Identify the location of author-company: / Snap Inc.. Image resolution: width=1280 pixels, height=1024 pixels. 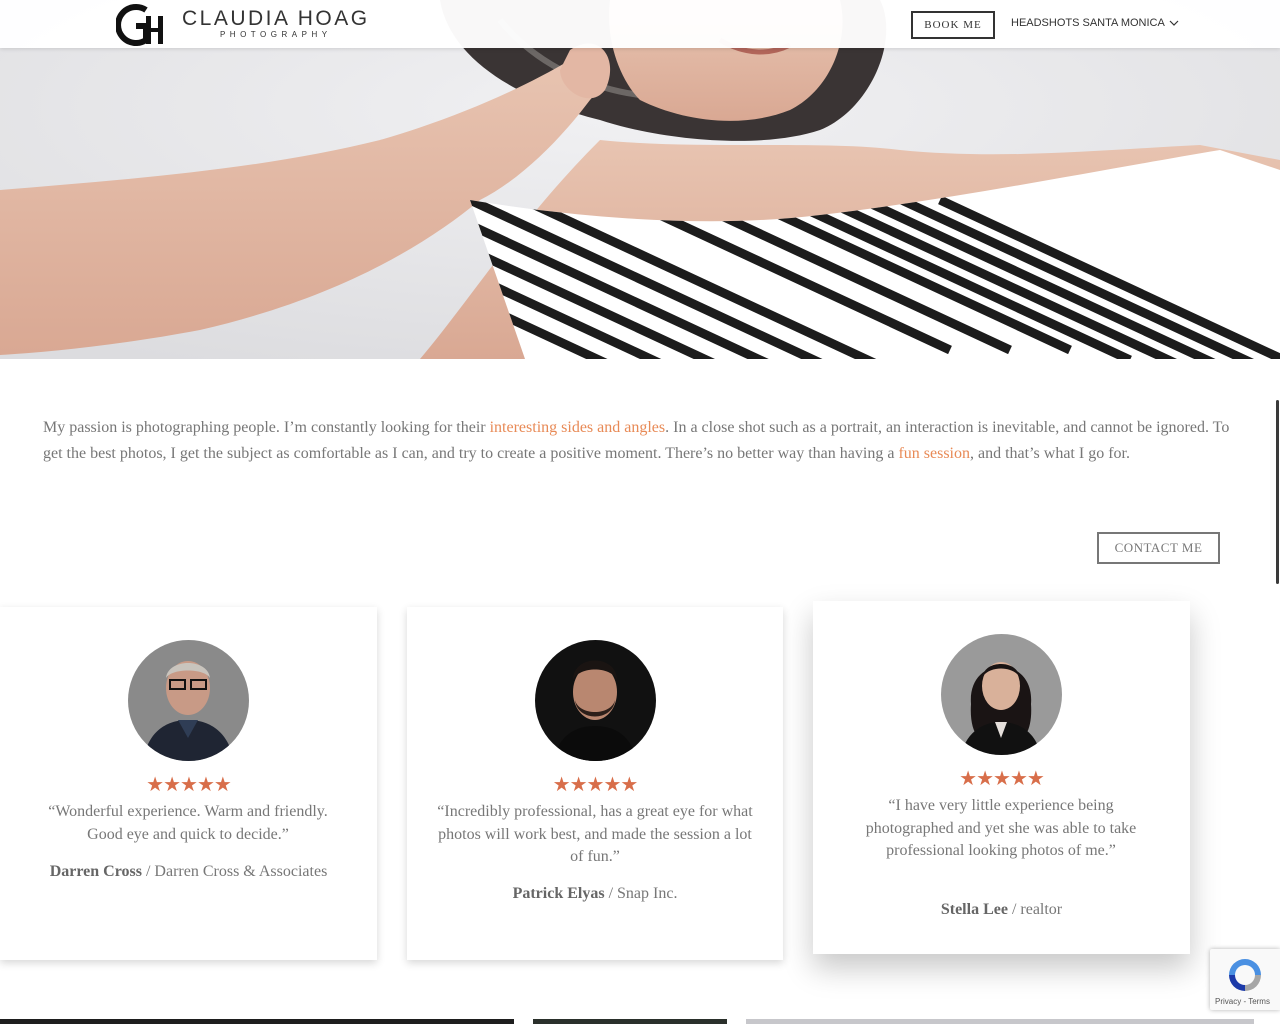
(641, 893).